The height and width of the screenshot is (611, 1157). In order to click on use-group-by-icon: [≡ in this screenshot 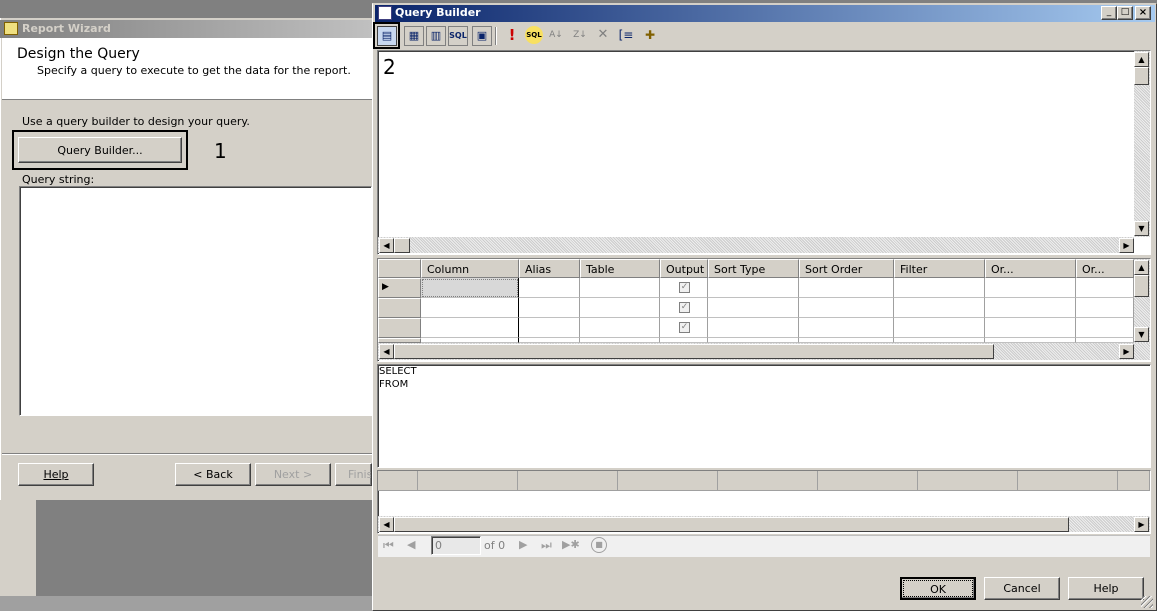, I will do `click(626, 35)`.